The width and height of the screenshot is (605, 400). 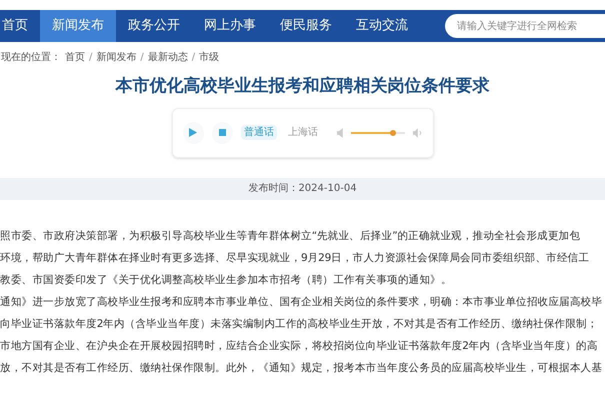 I want to click on breadcrumb-label: 现在的位置：, so click(x=31, y=57).